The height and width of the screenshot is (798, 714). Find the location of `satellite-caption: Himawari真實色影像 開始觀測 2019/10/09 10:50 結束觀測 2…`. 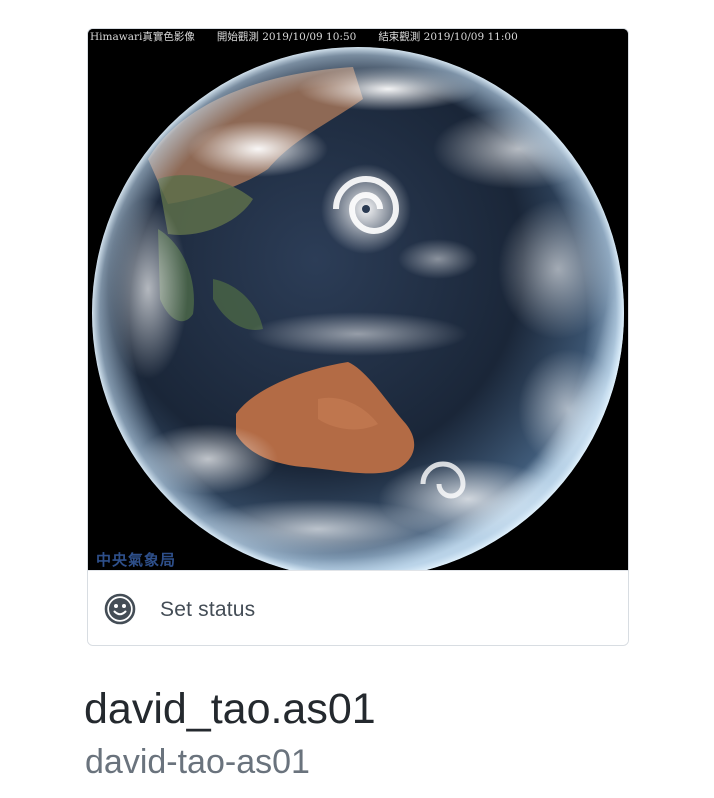

satellite-caption: Himawari真實色影像 開始觀測 2019/10/09 10:50 結束觀測 2… is located at coordinates (304, 37).